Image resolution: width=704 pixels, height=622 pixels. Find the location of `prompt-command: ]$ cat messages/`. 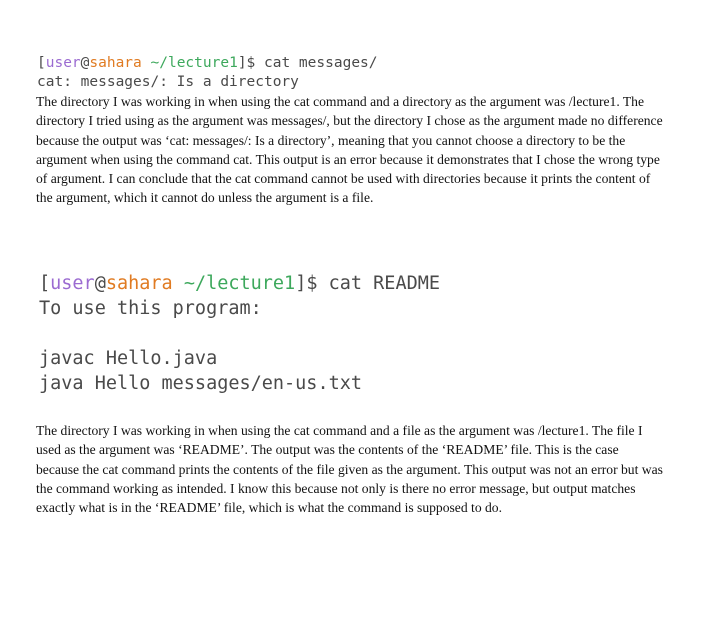

prompt-command: ]$ cat messages/ is located at coordinates (307, 63).